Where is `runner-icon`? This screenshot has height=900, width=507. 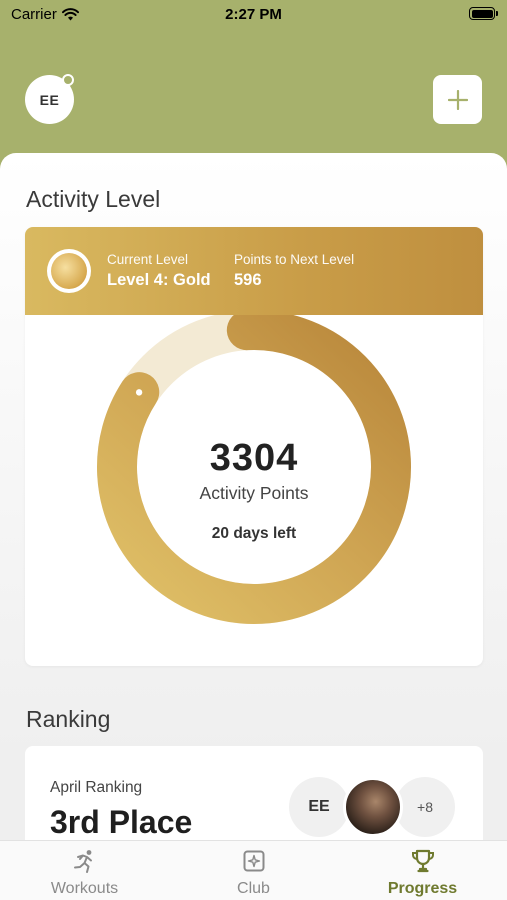 runner-icon is located at coordinates (83, 861).